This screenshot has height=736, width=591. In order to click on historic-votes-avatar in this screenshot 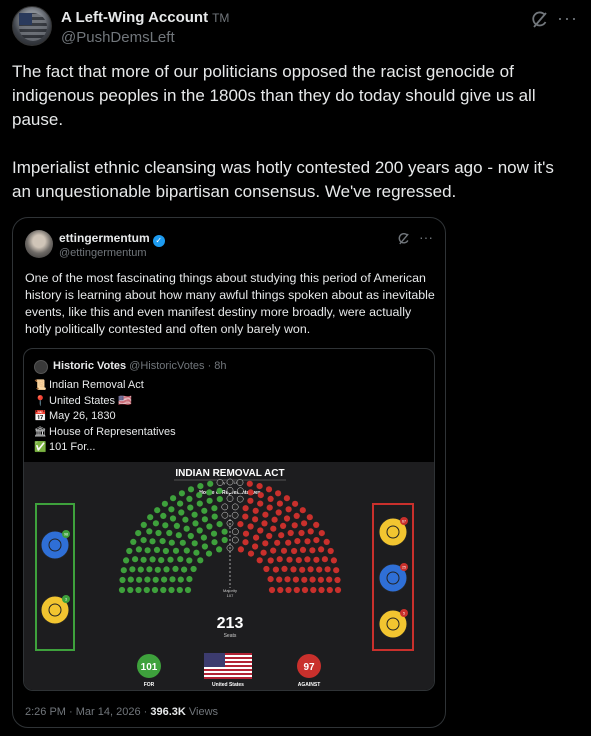, I will do `click(41, 367)`.